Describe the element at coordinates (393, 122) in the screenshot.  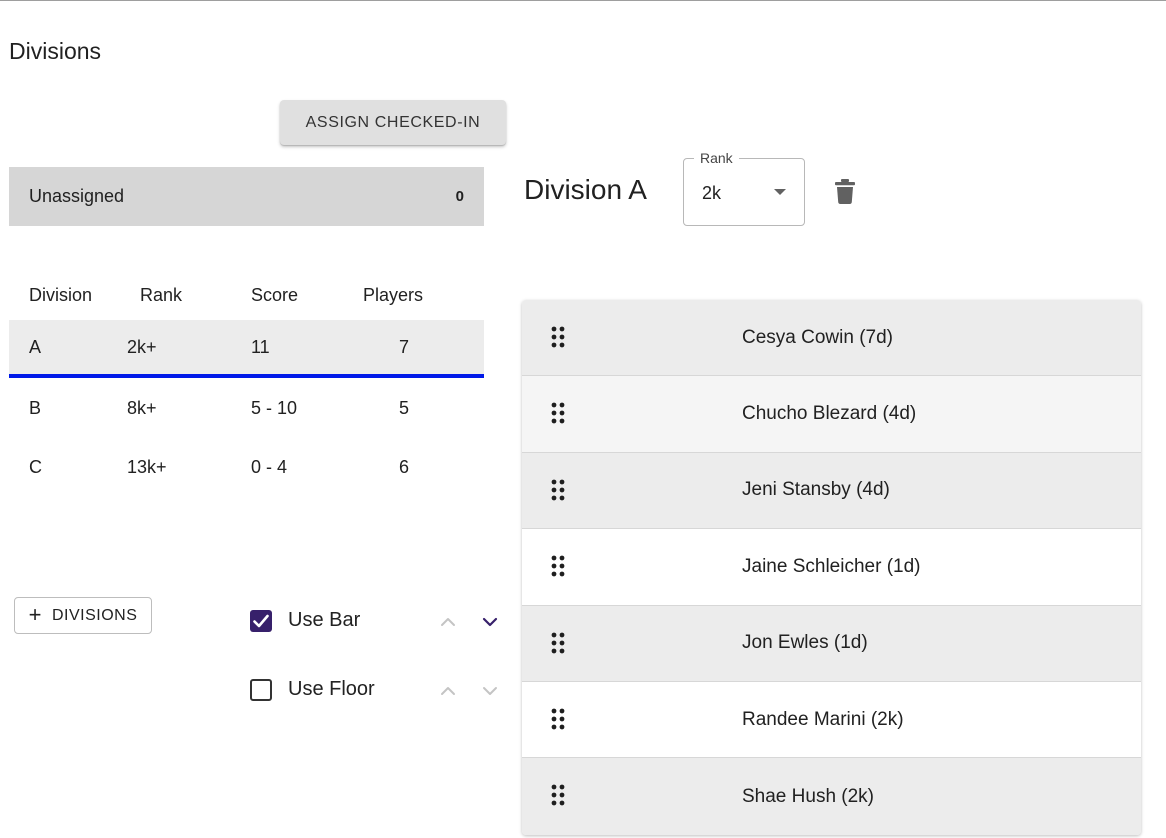
I see `assign-checked-in-button: ASSIGN CHECKED-IN` at that location.